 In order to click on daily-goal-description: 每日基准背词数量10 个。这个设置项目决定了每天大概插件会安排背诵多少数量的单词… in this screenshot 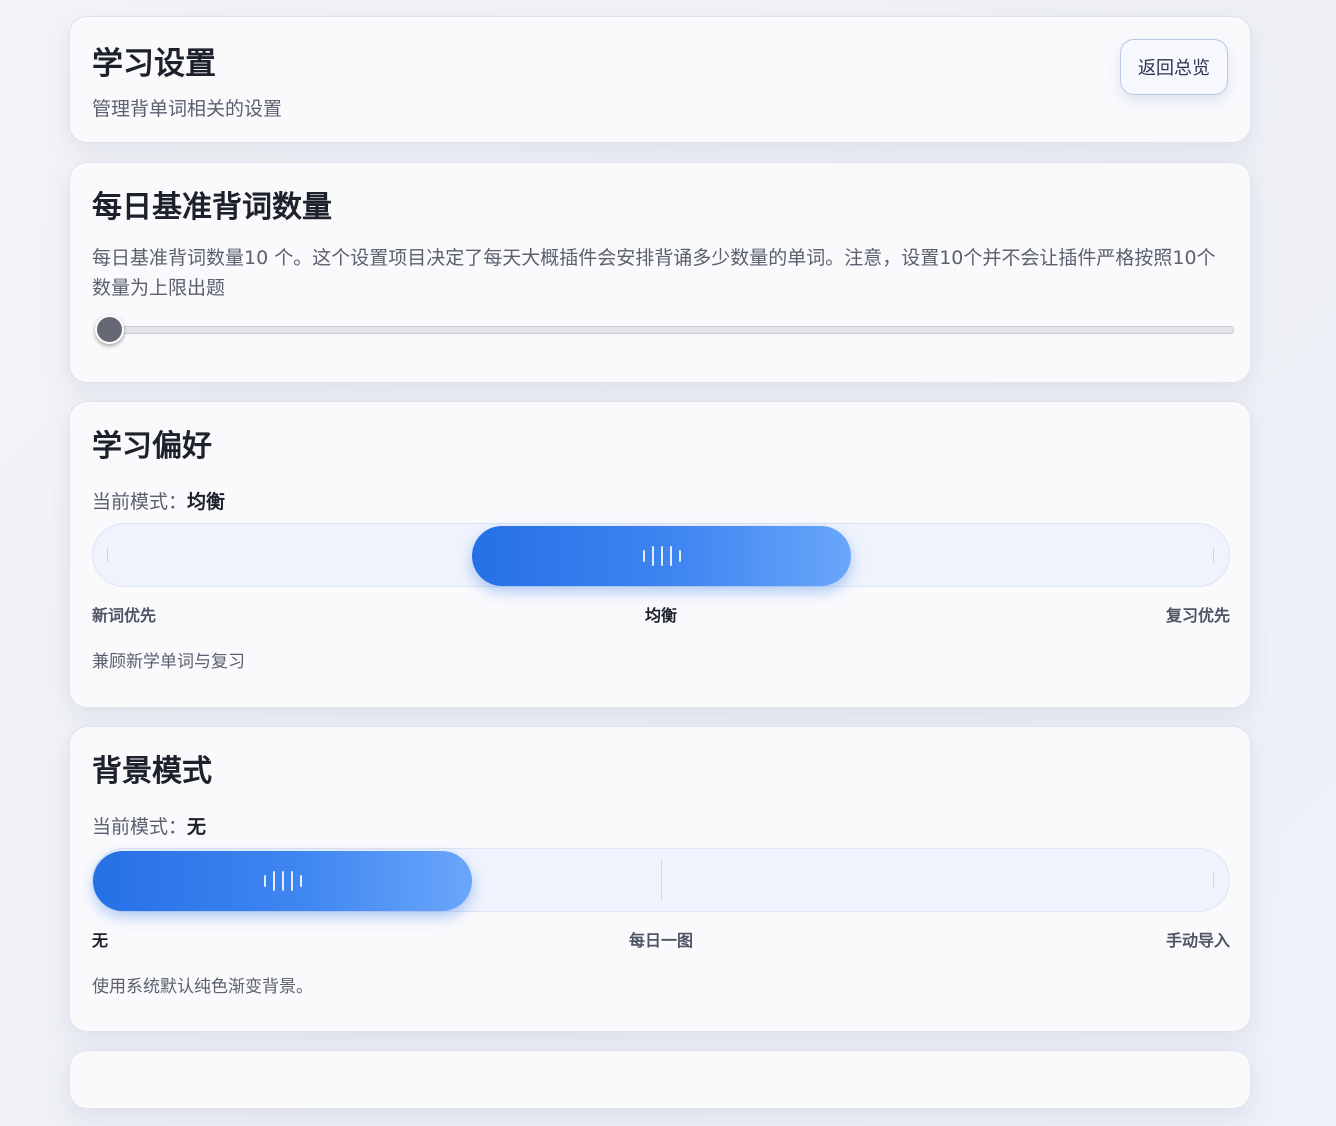, I will do `click(654, 273)`.